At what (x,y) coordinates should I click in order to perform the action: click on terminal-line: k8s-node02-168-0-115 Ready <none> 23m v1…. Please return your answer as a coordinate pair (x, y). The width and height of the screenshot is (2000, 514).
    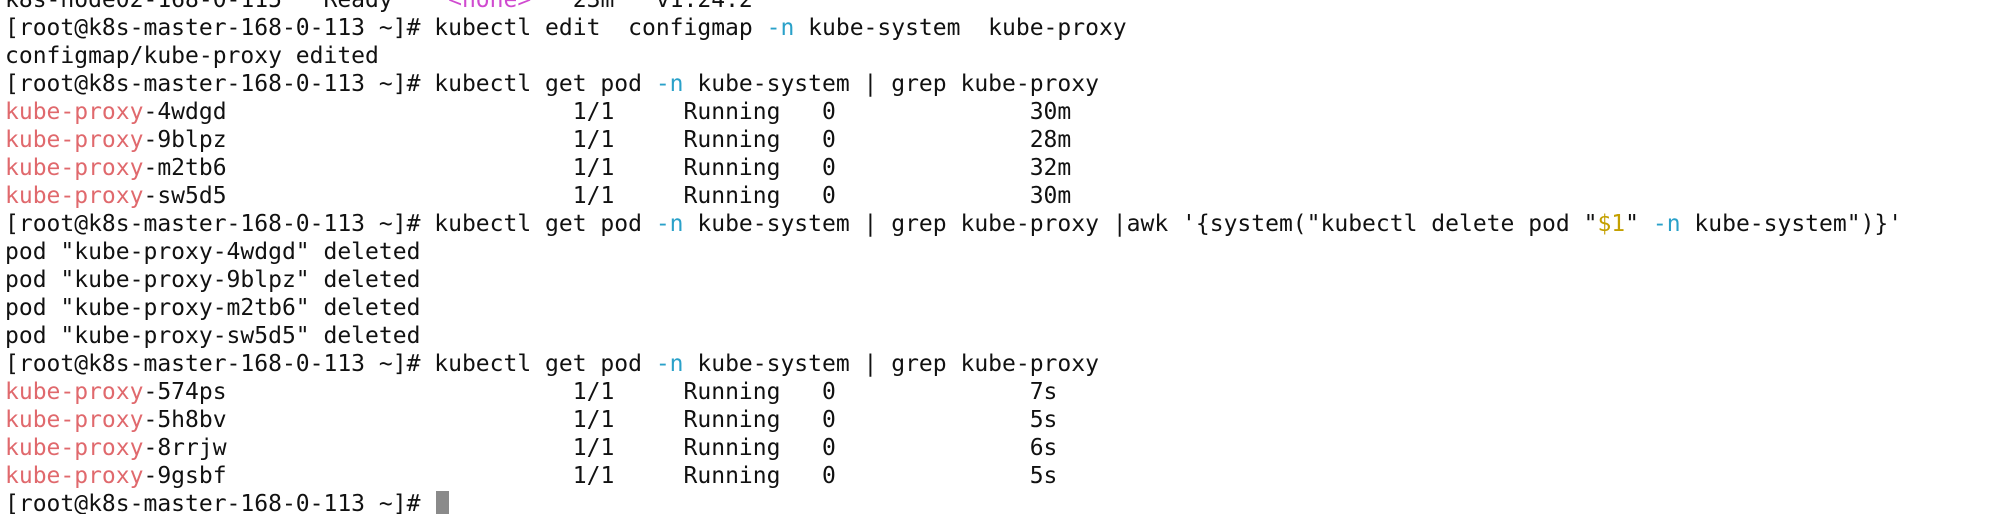
    Looking at the image, I should click on (1000, 7).